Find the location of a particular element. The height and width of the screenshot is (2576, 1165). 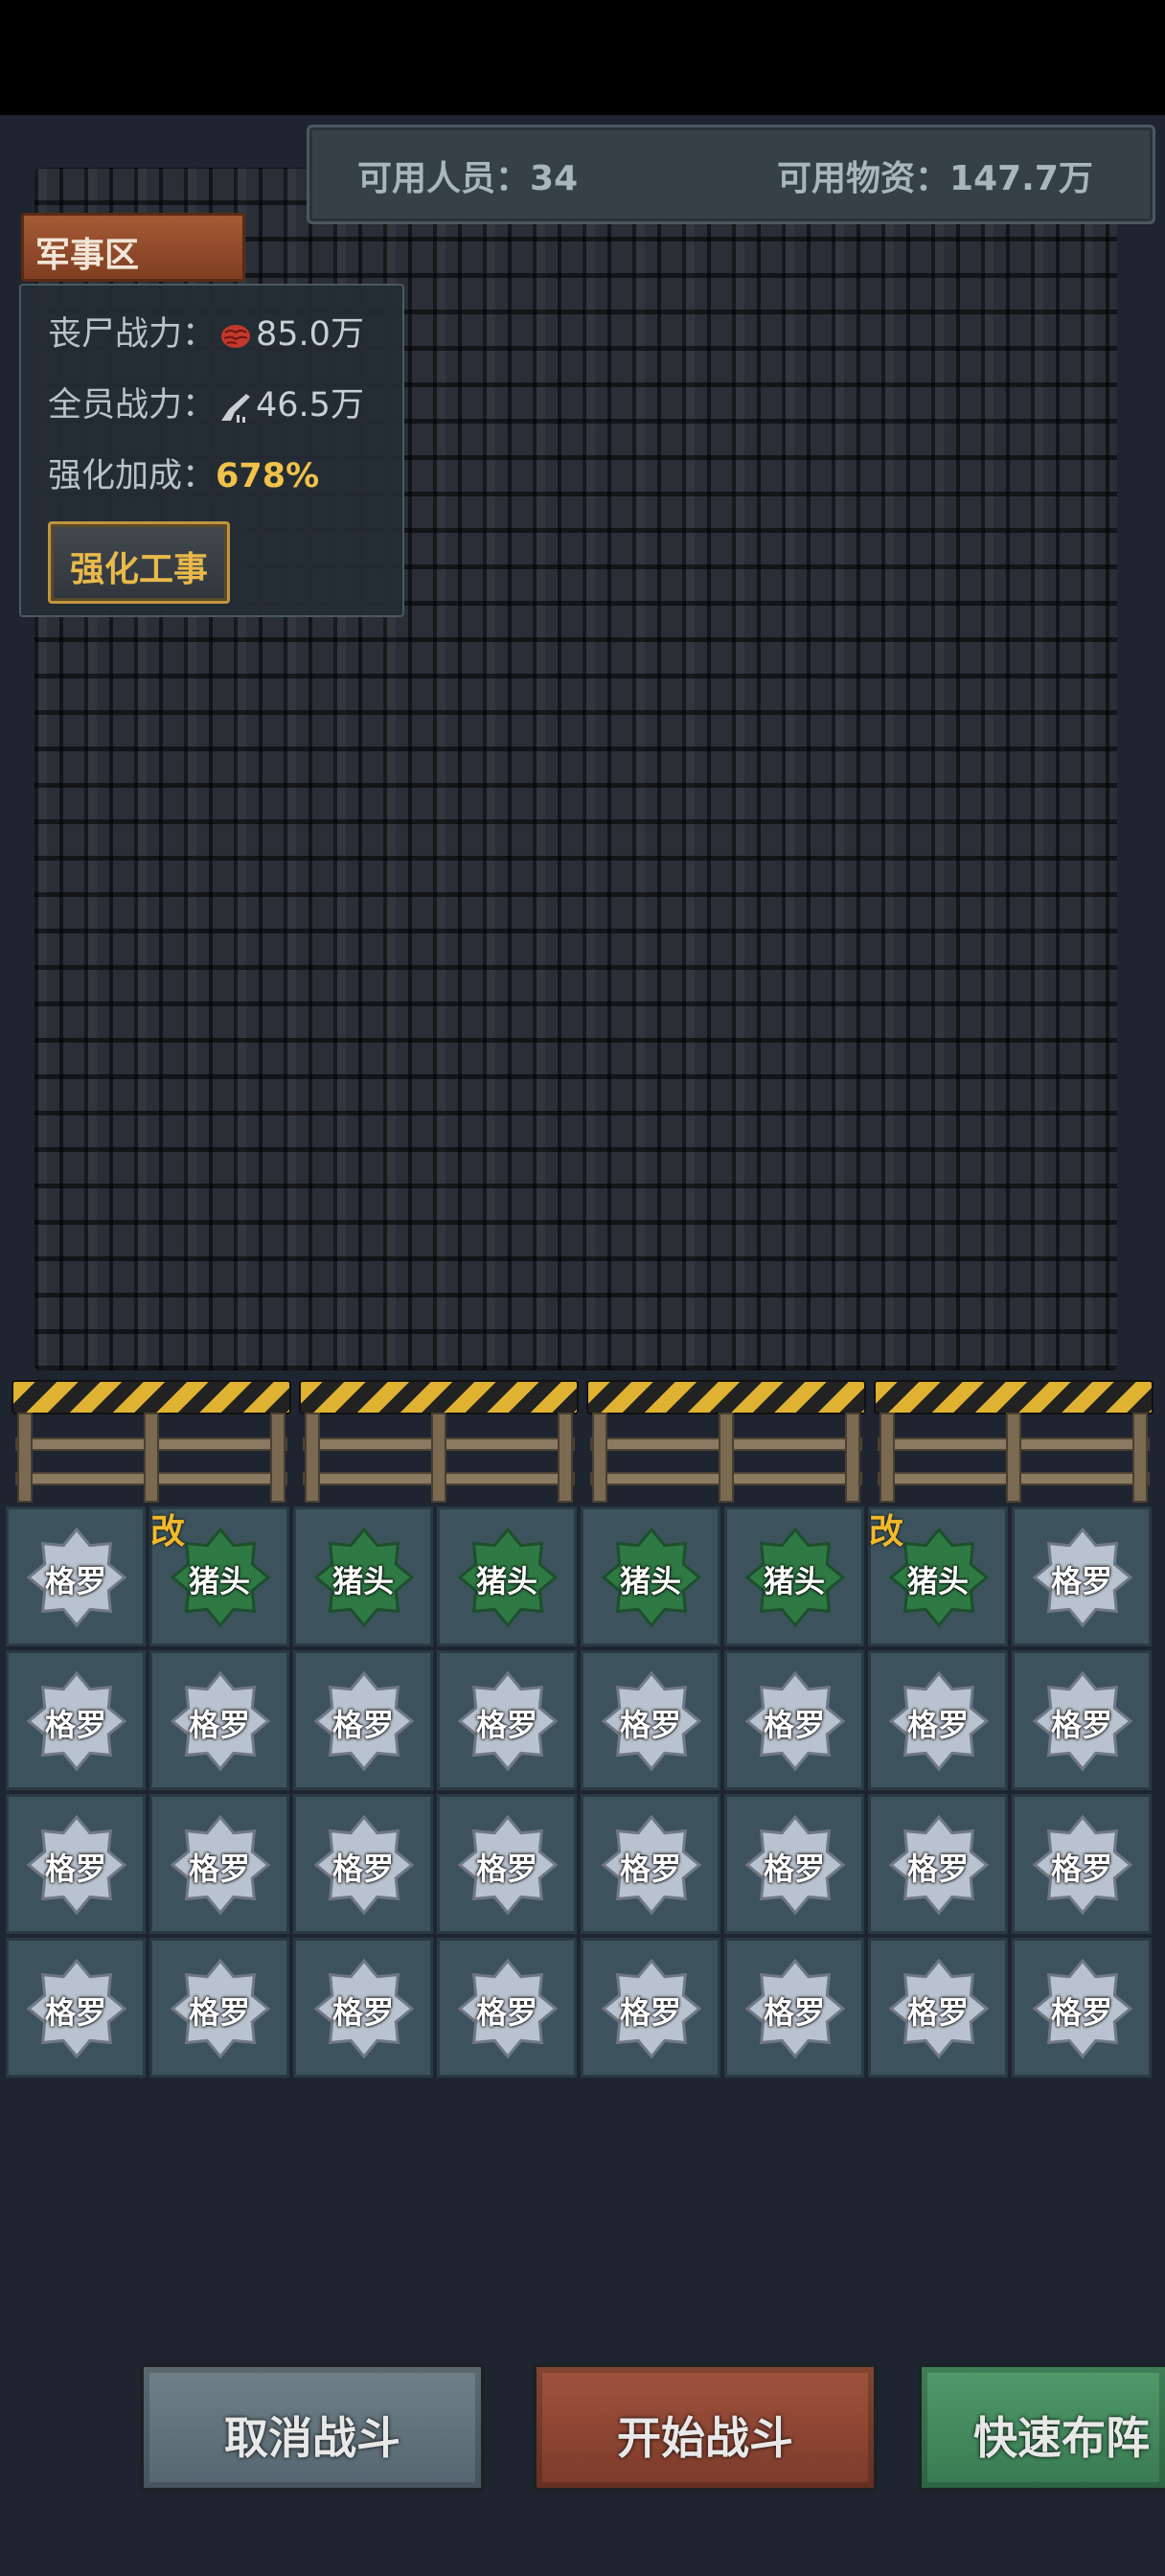

start-battle-button: 开始战斗 is located at coordinates (706, 2427).